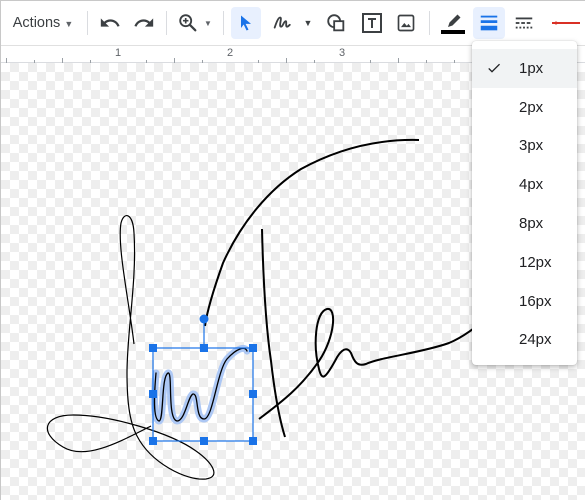  I want to click on menu-item-label: 24px, so click(535, 340).